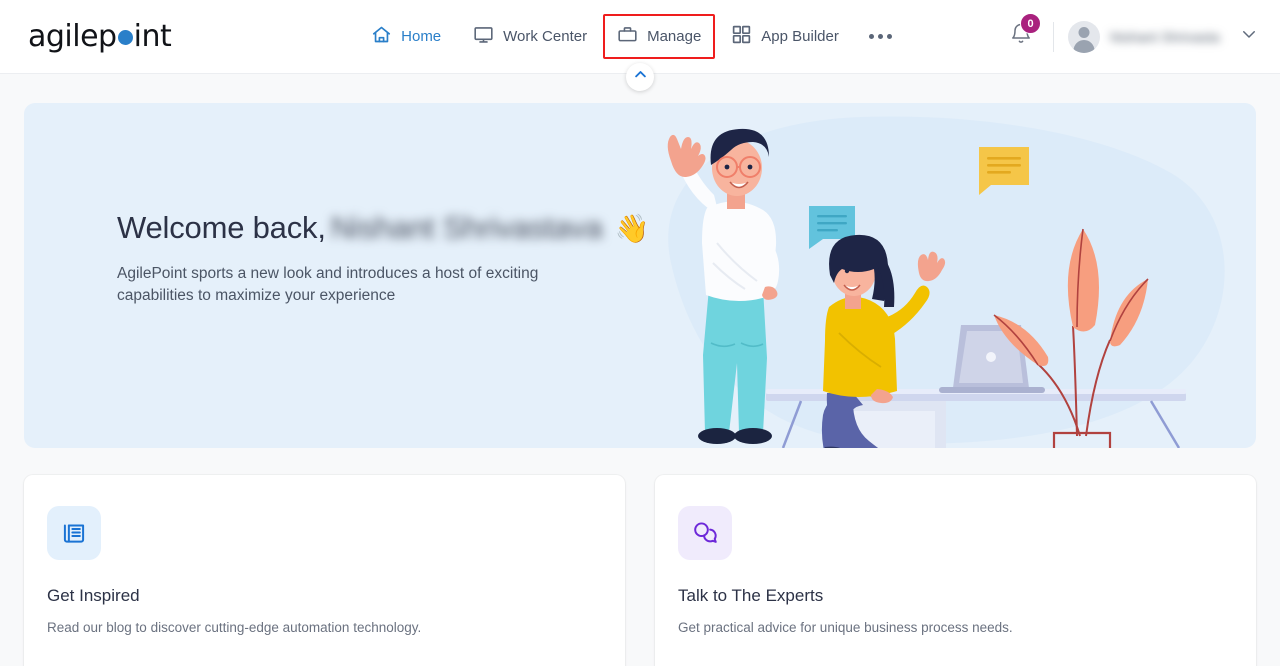  Describe the element at coordinates (800, 36) in the screenshot. I see `nav-item-app-builder-label: App Builder` at that location.